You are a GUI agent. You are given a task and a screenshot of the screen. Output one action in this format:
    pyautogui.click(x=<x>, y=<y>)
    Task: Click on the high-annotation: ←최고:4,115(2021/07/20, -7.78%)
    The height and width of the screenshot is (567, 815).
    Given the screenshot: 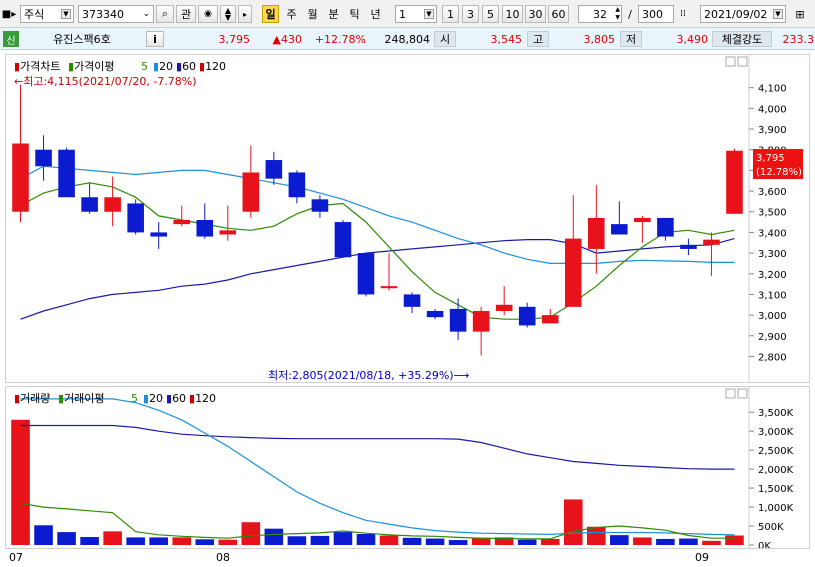 What is the action you would take?
    pyautogui.click(x=105, y=81)
    